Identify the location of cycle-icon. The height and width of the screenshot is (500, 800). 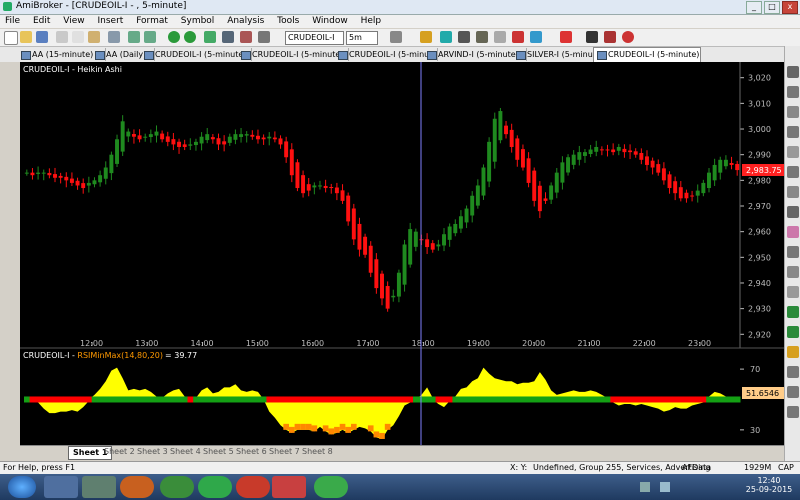
(793, 292).